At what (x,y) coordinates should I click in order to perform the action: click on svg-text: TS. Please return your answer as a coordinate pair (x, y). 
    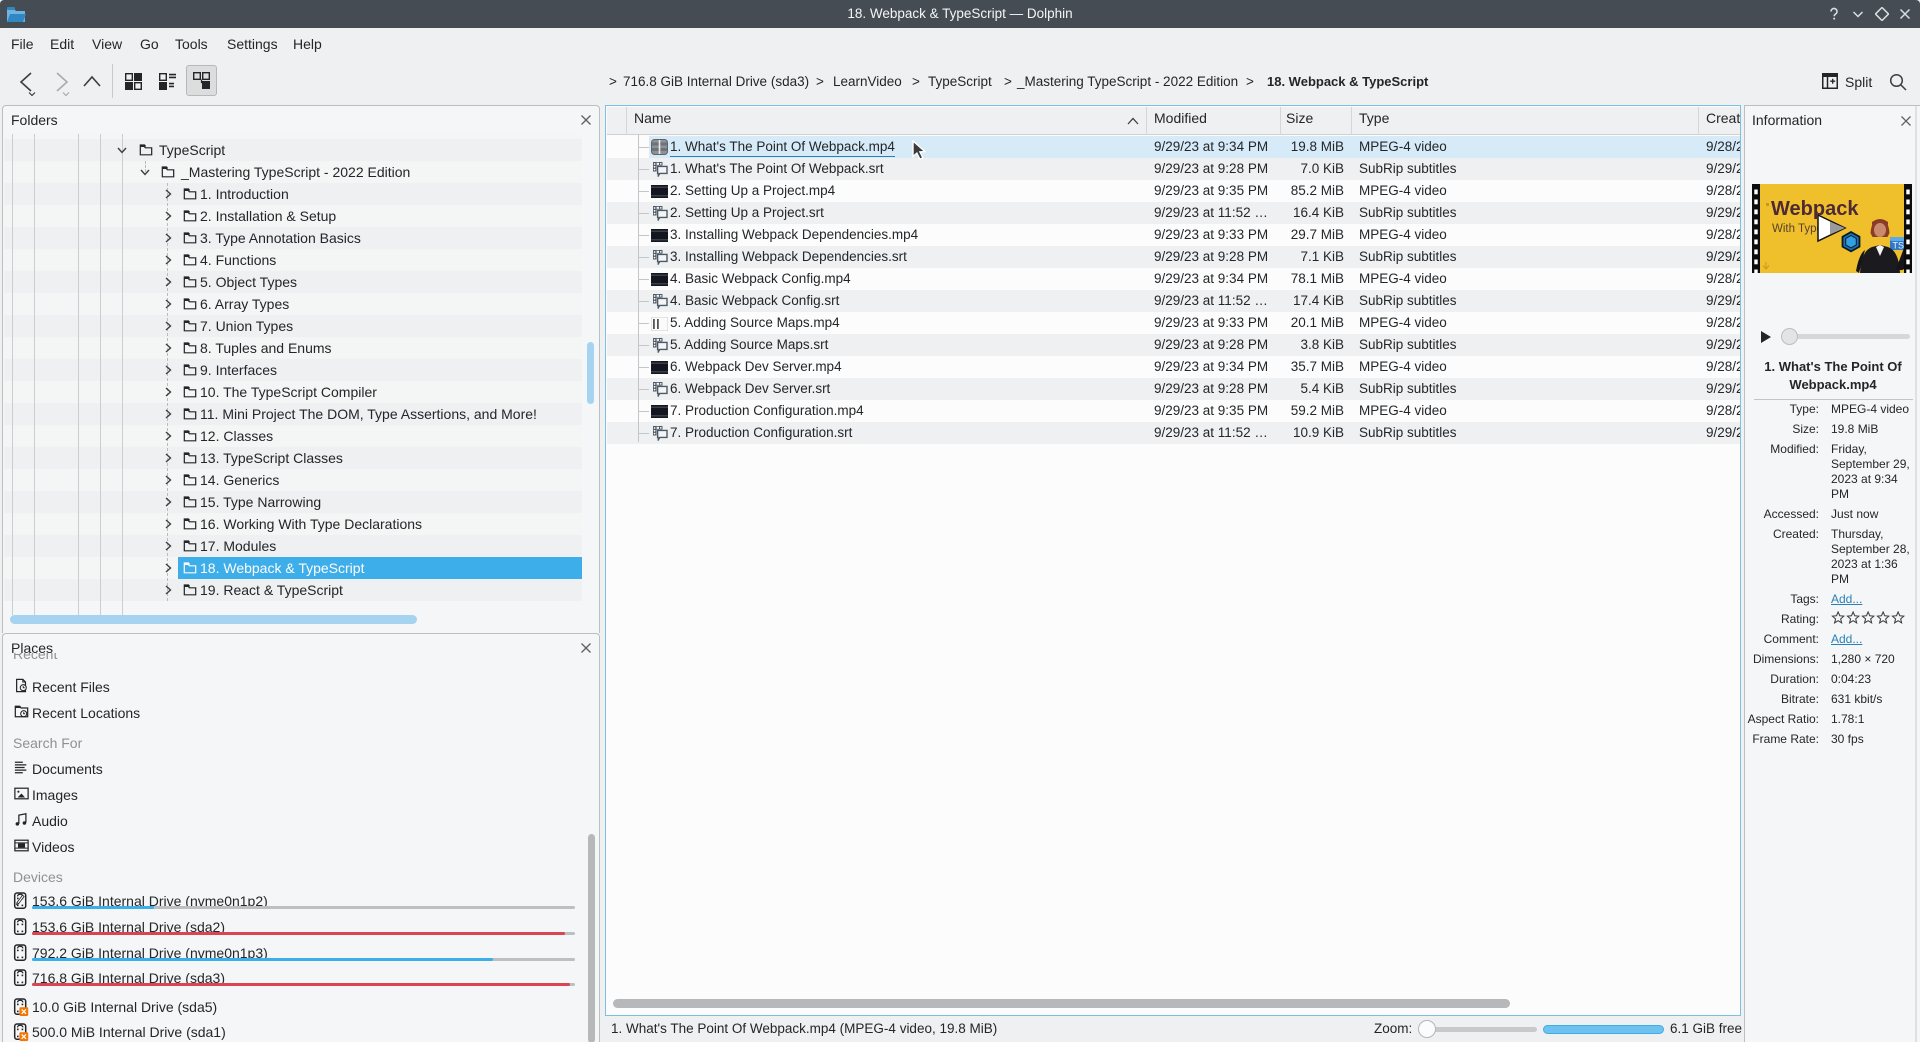
    Looking at the image, I should click on (1899, 246).